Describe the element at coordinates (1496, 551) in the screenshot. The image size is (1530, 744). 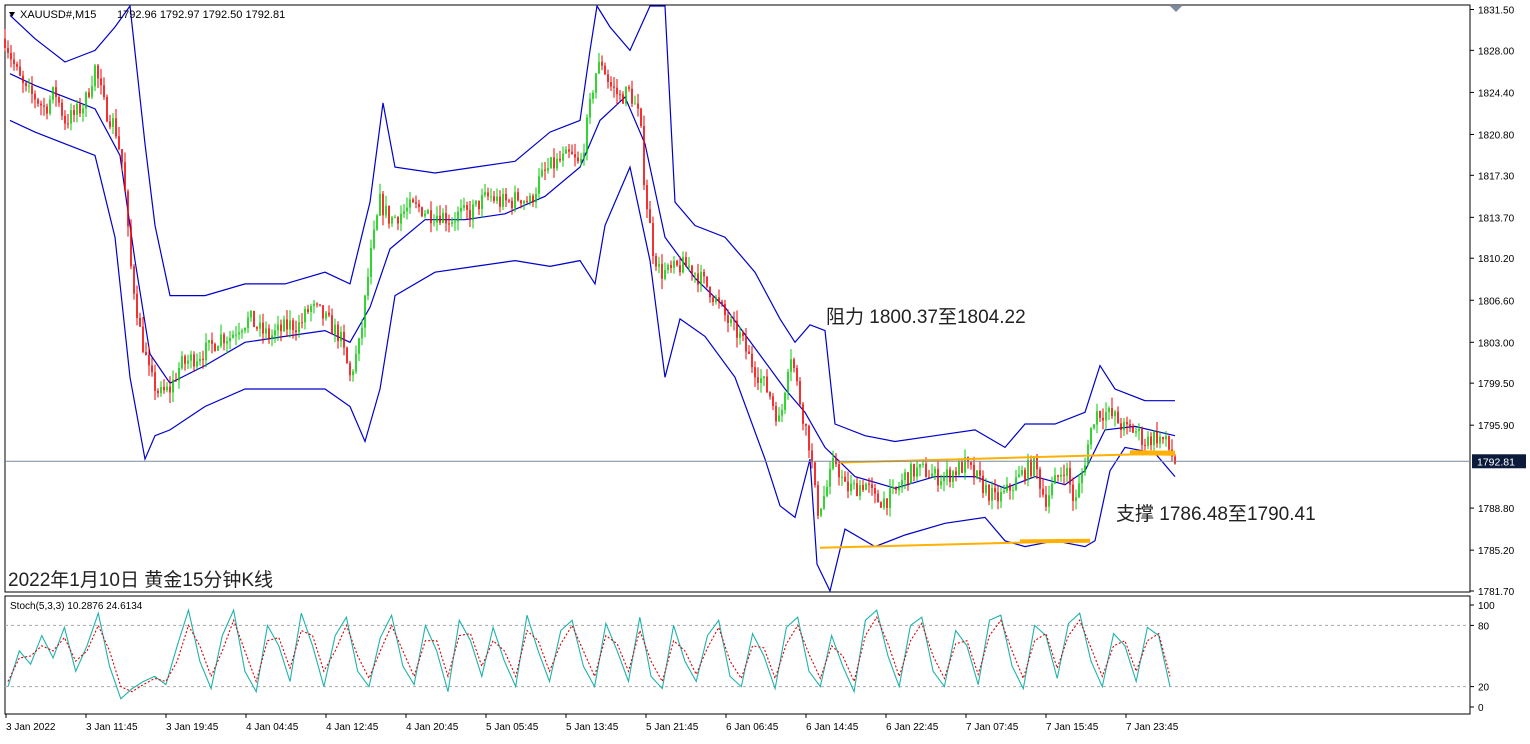
I see `price-tick-label: 1785.20` at that location.